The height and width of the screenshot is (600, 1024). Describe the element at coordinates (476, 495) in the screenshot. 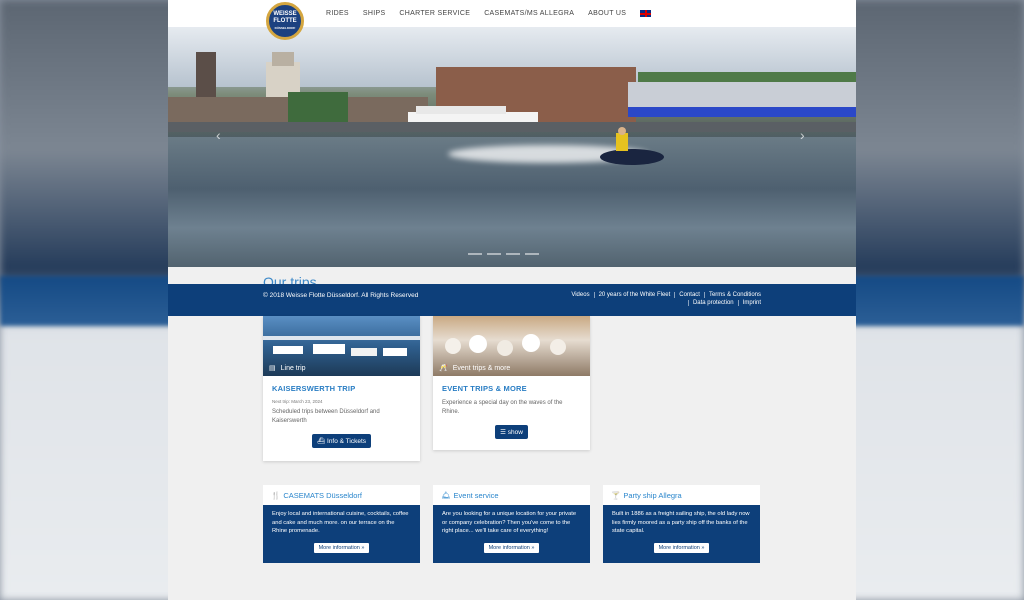

I see `box-title: Event service` at that location.